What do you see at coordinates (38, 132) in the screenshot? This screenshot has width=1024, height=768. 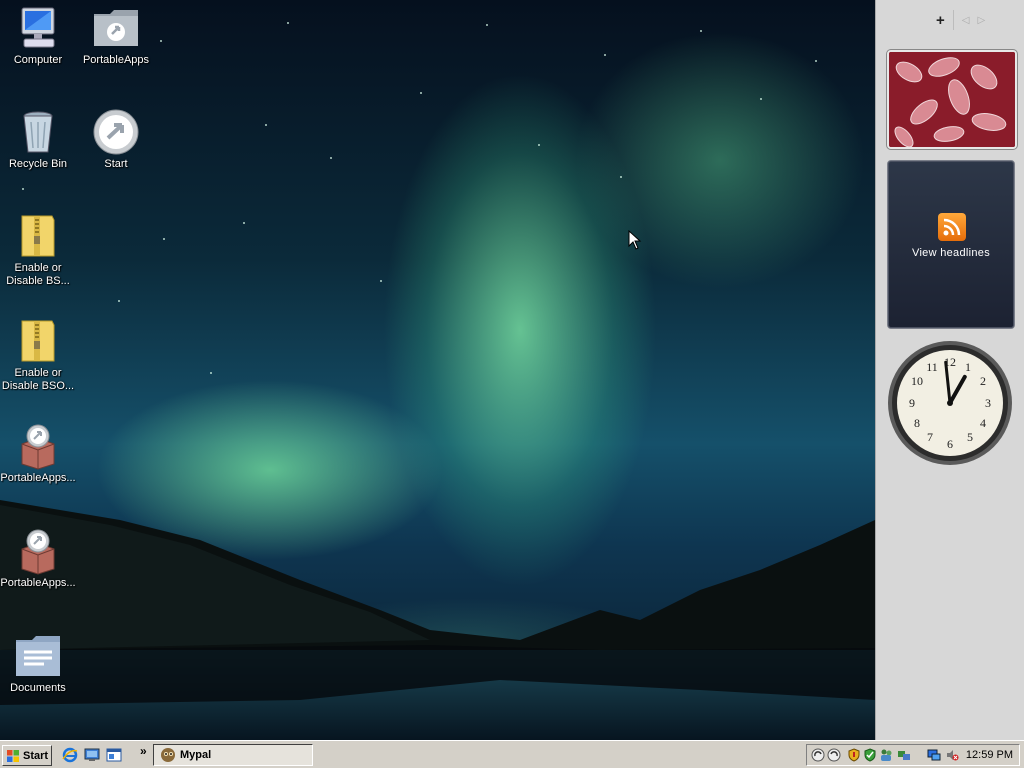 I see `recycle-bin-icon` at bounding box center [38, 132].